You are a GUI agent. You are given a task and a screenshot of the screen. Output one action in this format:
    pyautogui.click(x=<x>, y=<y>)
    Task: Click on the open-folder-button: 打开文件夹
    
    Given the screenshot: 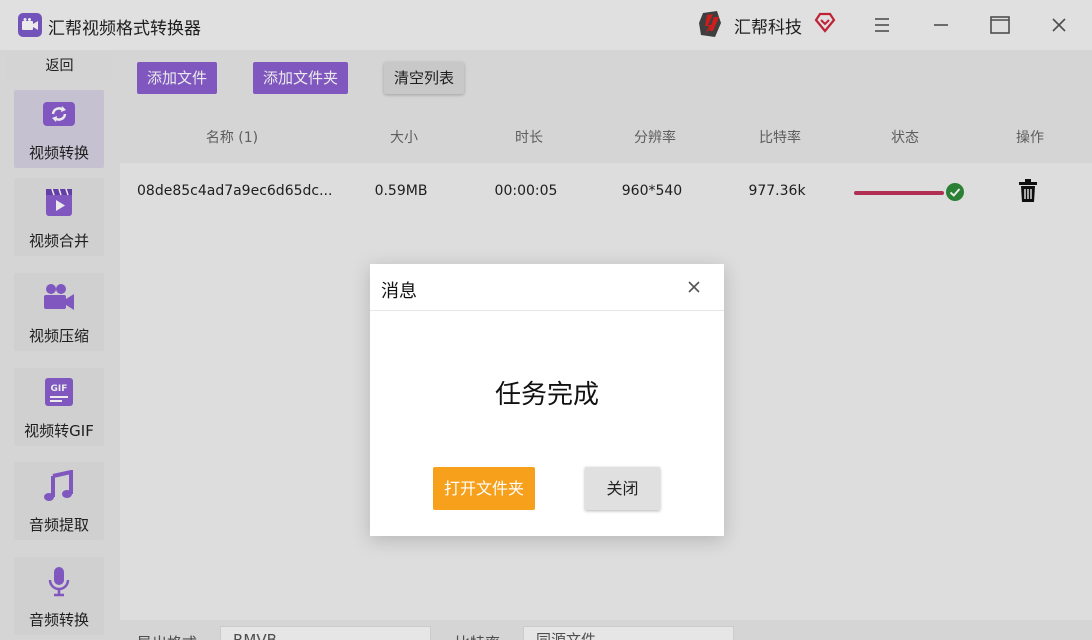 What is the action you would take?
    pyautogui.click(x=484, y=488)
    